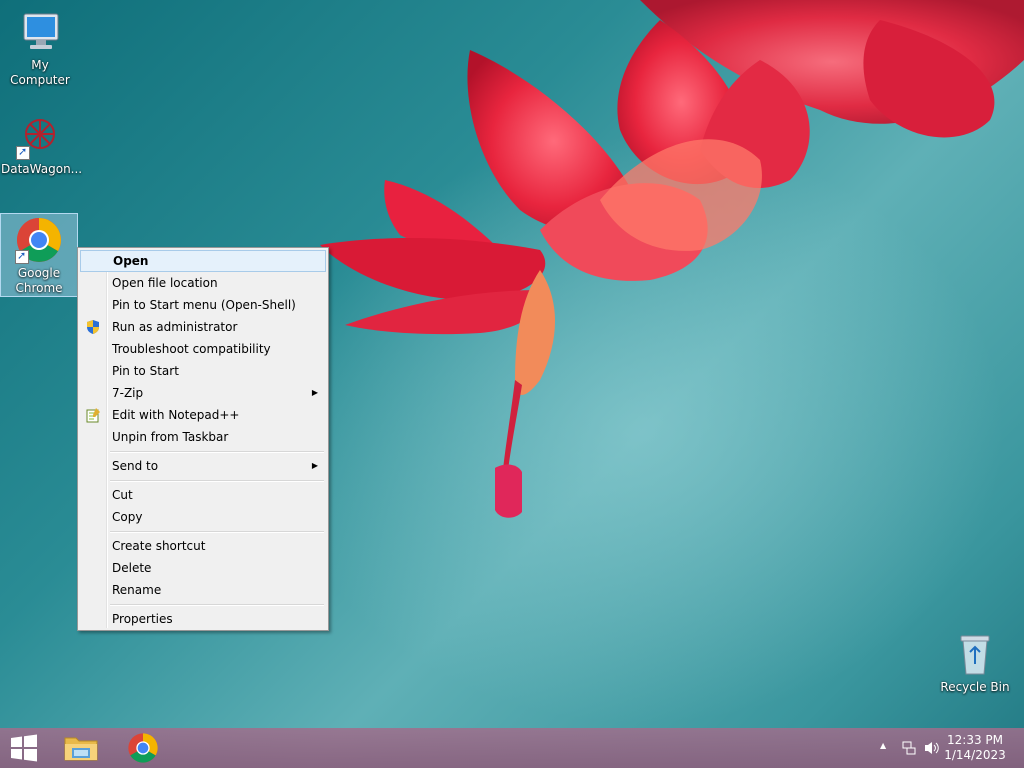  Describe the element at coordinates (975, 687) in the screenshot. I see `desktop-icon-label: Recycle Bin` at that location.